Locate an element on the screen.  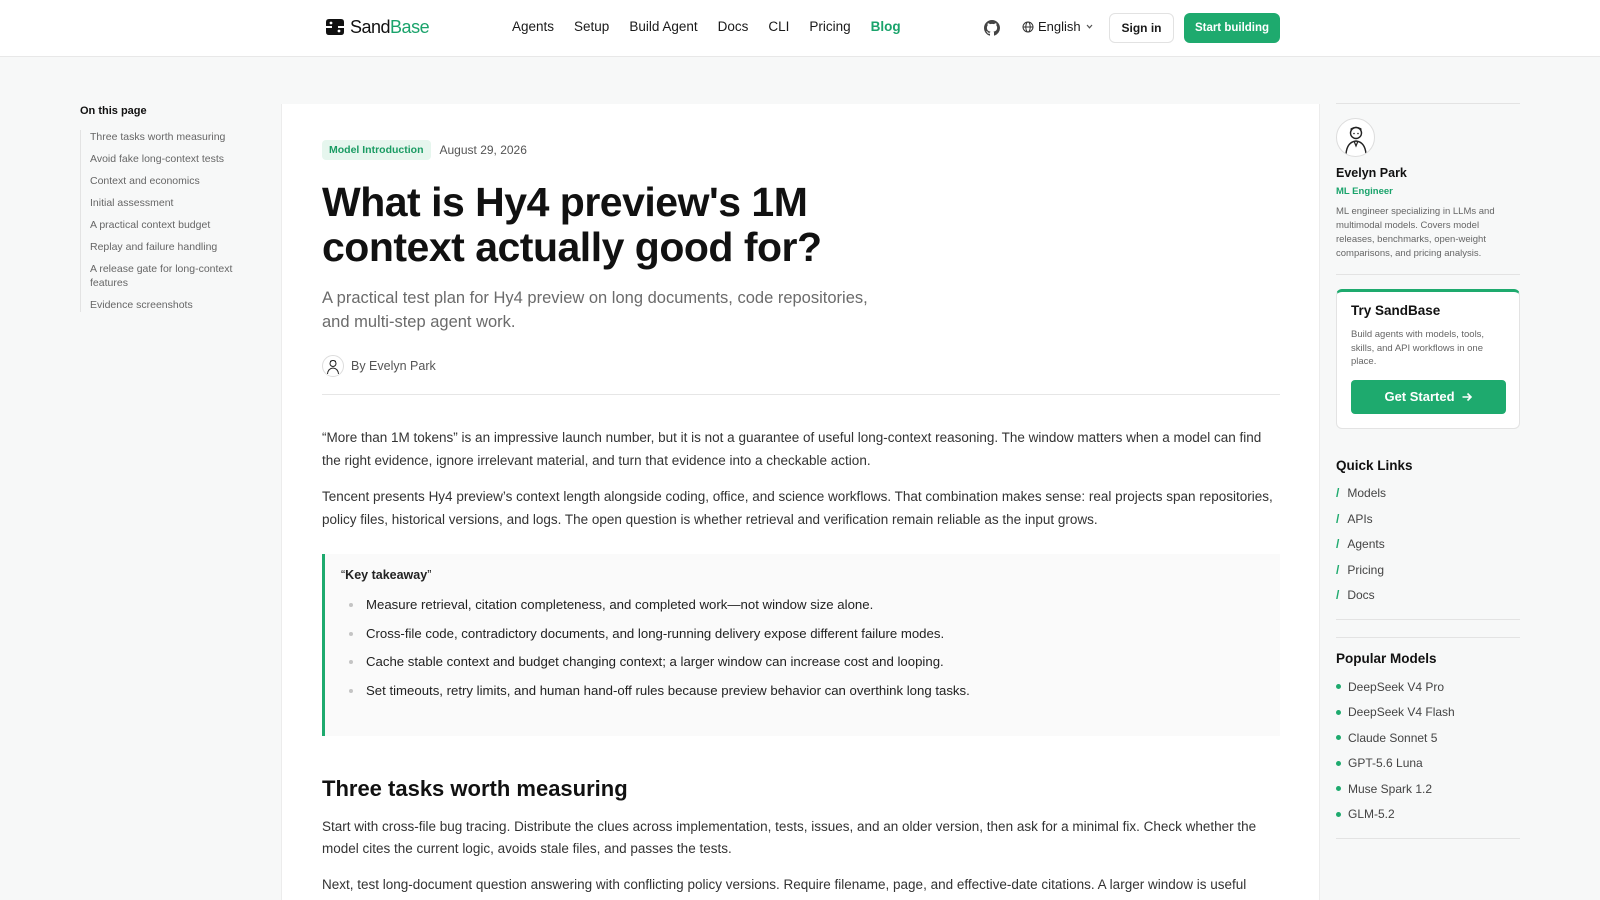
quick-link-apis: / APIs is located at coordinates (1428, 519).